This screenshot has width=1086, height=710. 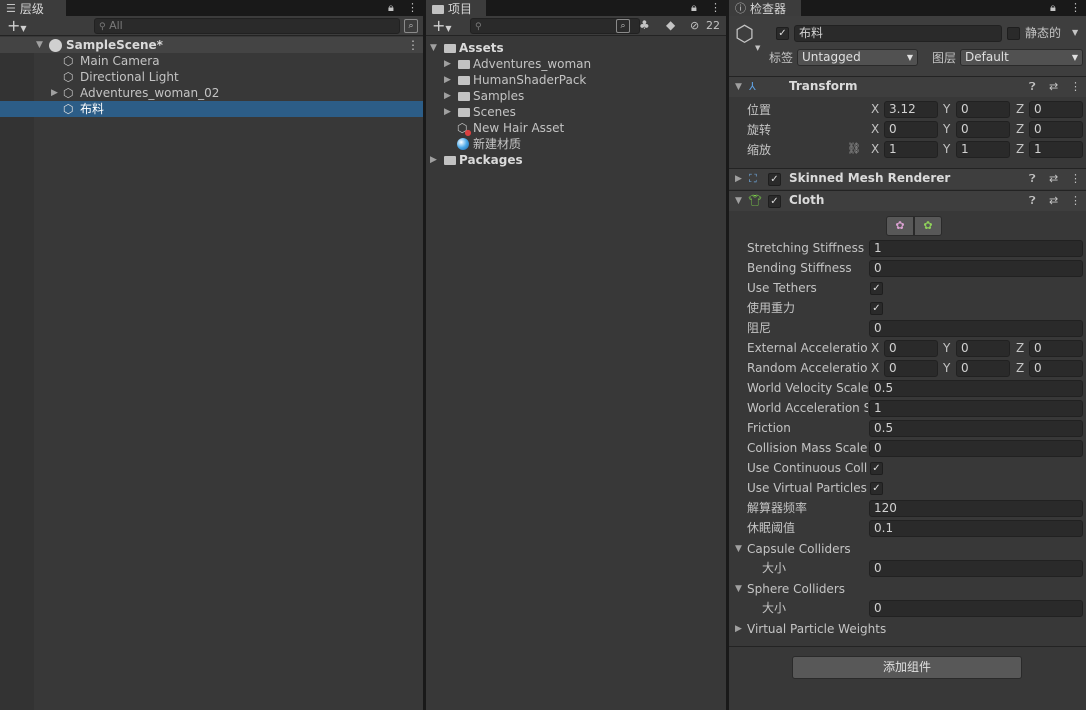 What do you see at coordinates (247, 26) in the screenshot?
I see `search-input: ⚲ All` at bounding box center [247, 26].